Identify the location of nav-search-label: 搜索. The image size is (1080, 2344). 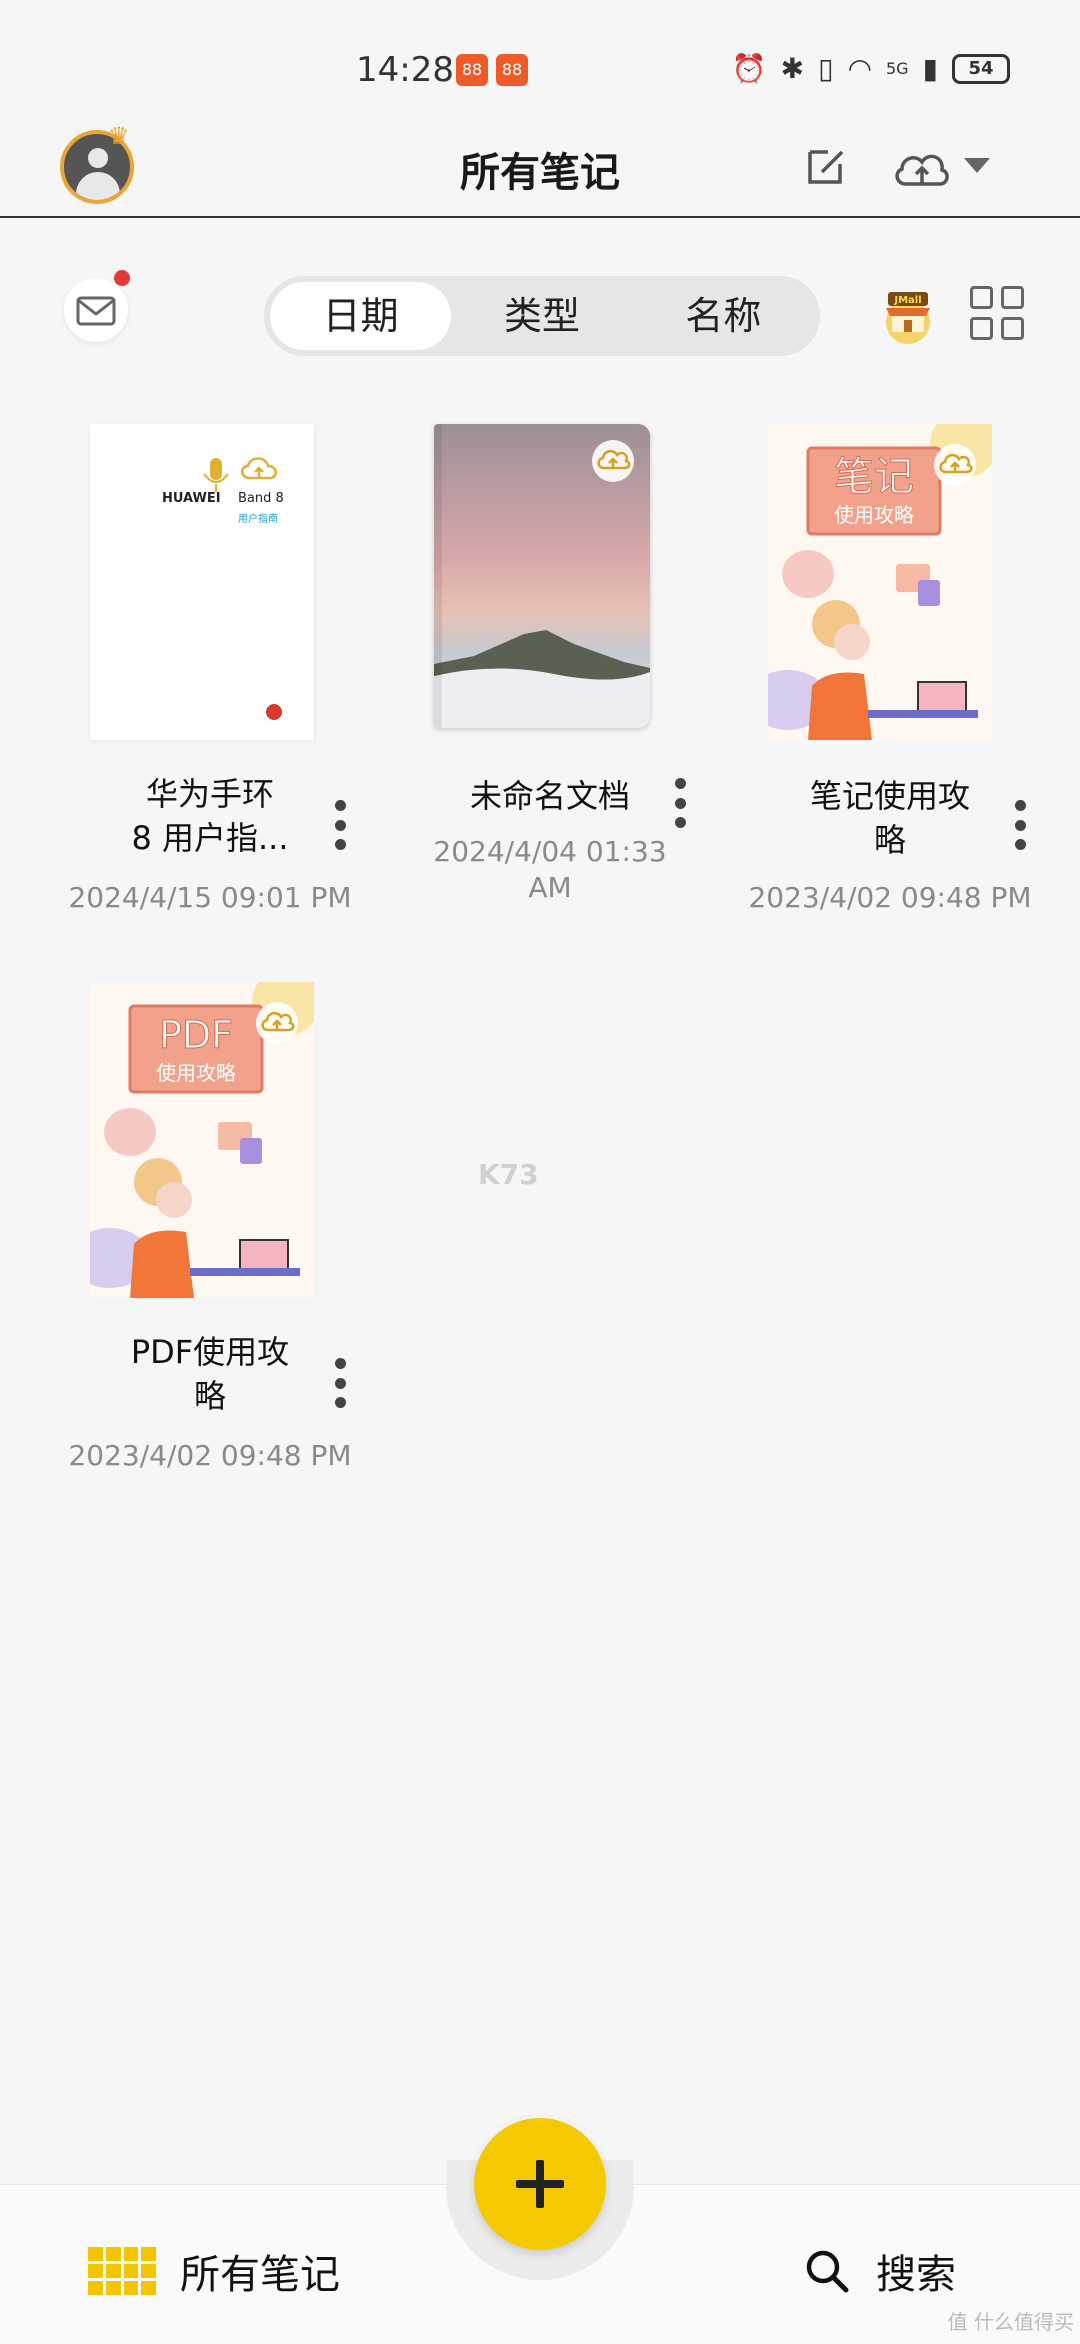
(916, 2275).